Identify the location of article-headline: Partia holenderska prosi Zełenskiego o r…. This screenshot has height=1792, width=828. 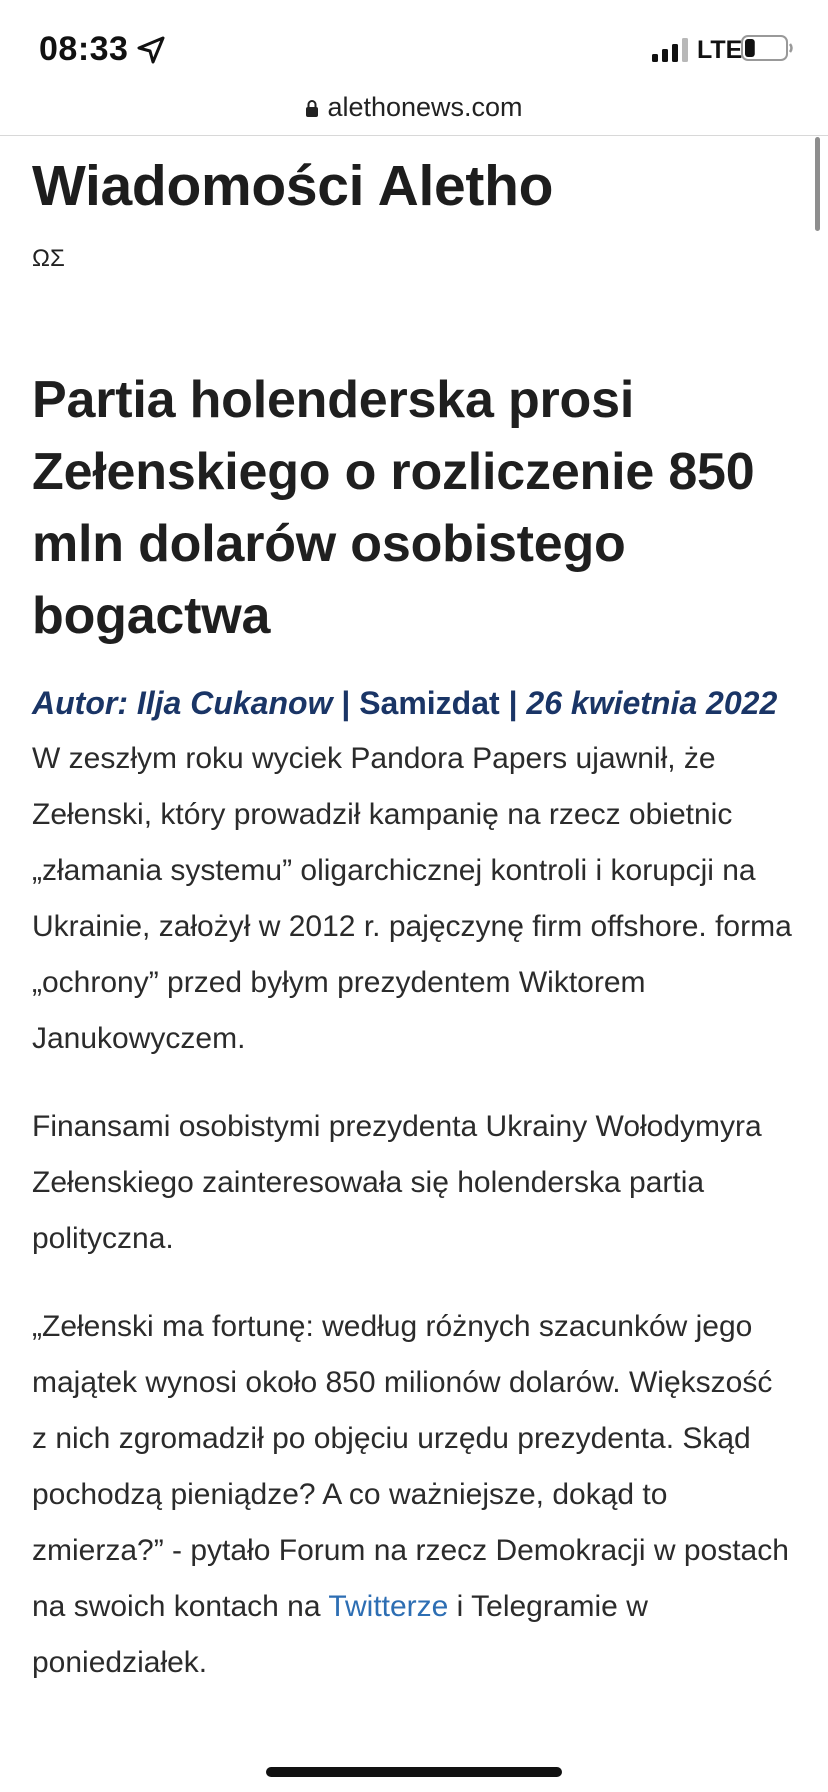
(393, 508).